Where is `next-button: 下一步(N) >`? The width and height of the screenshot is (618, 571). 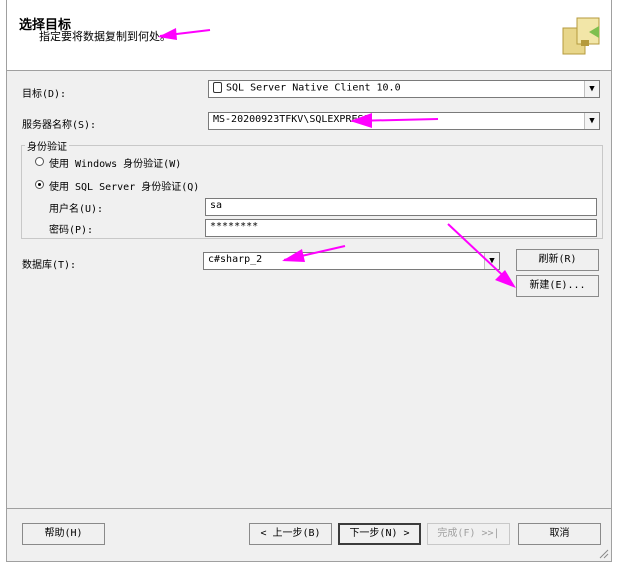 next-button: 下一步(N) > is located at coordinates (379, 534).